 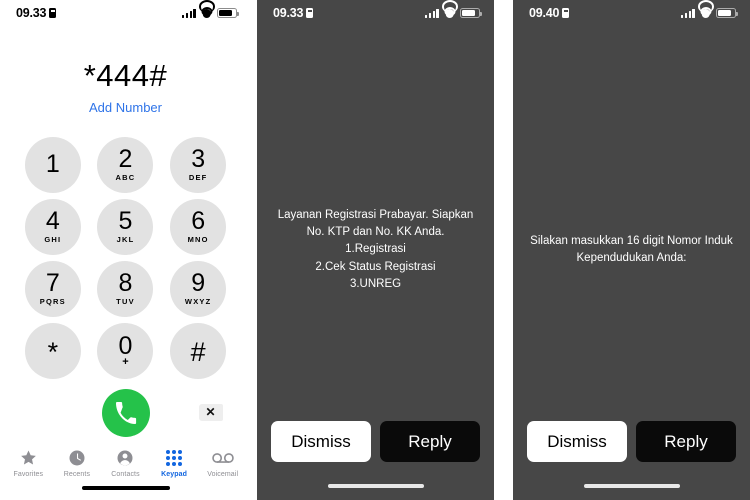 I want to click on keypad-key-9: 9 WXYZ, so click(x=198, y=288).